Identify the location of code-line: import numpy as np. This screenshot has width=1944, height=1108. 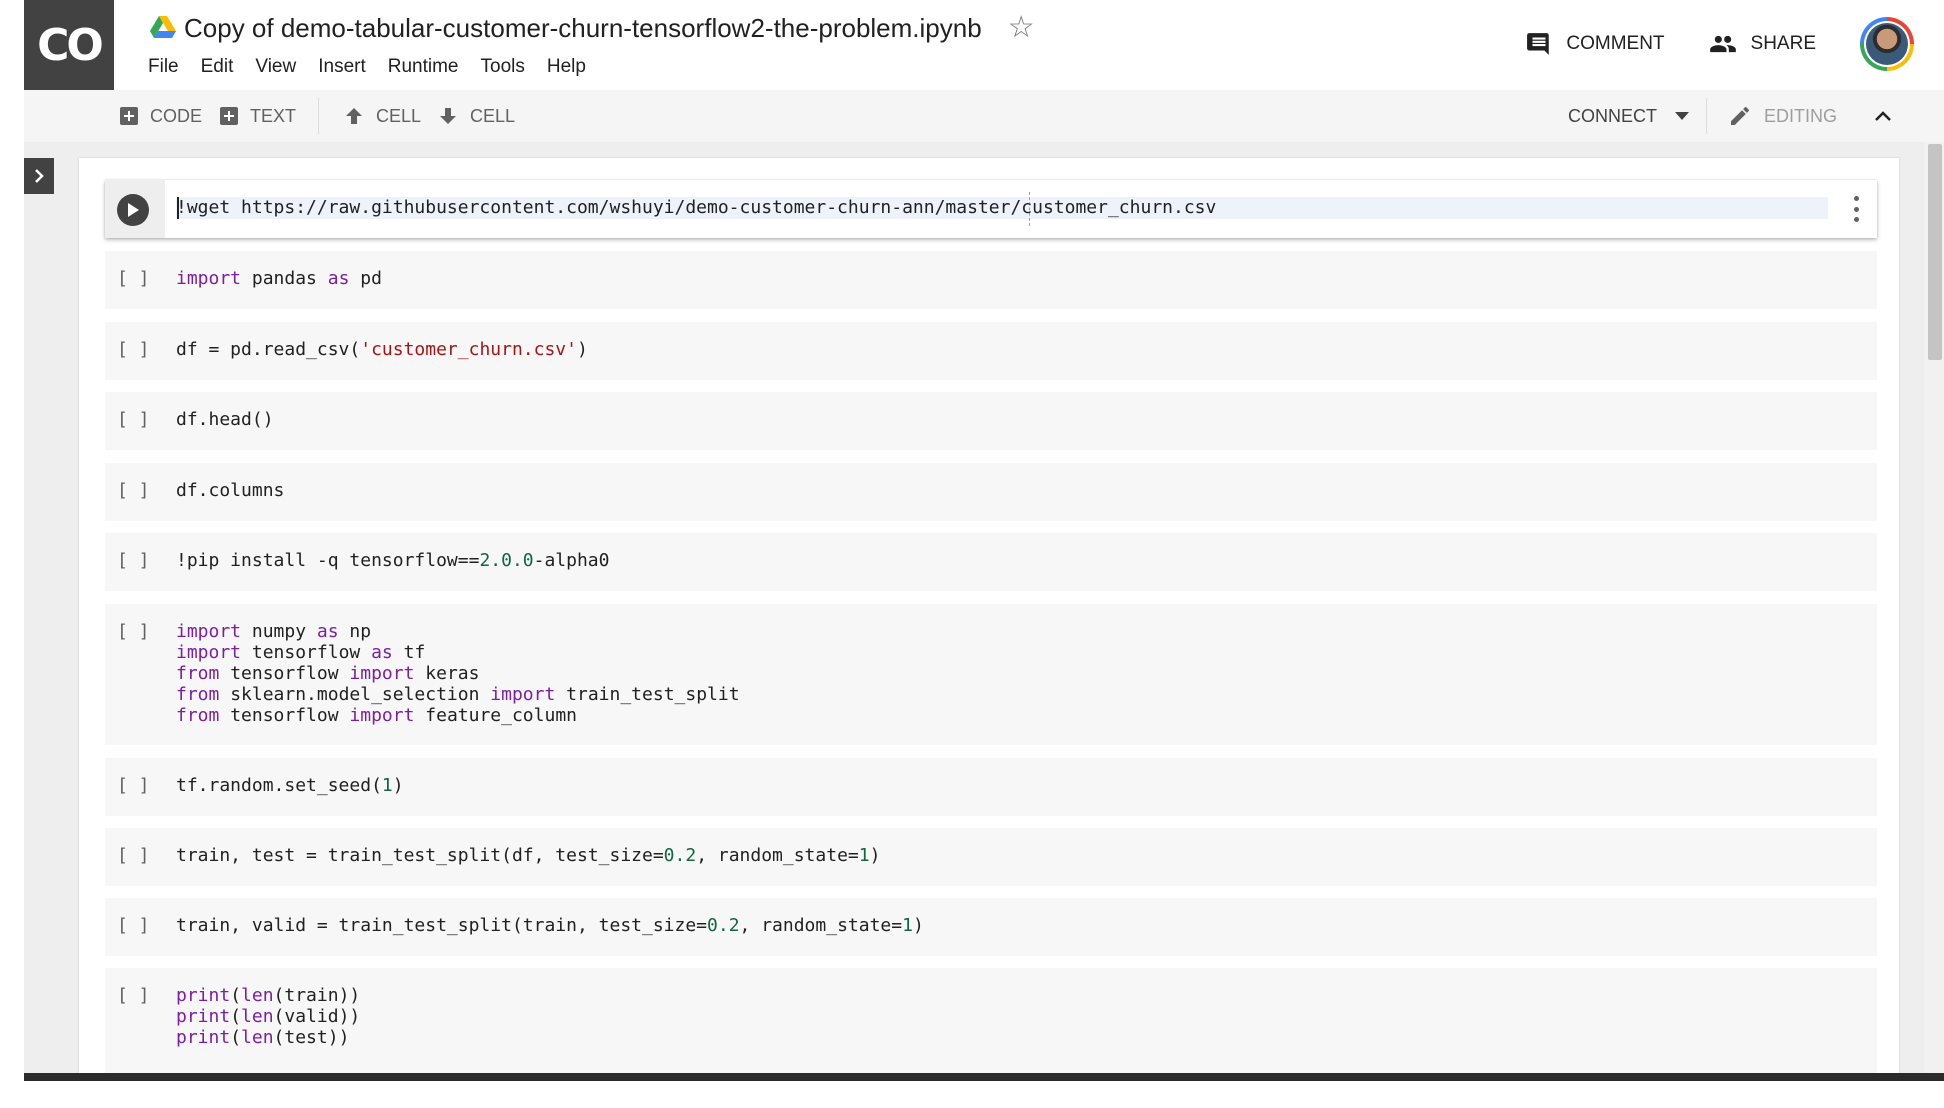
(458, 631).